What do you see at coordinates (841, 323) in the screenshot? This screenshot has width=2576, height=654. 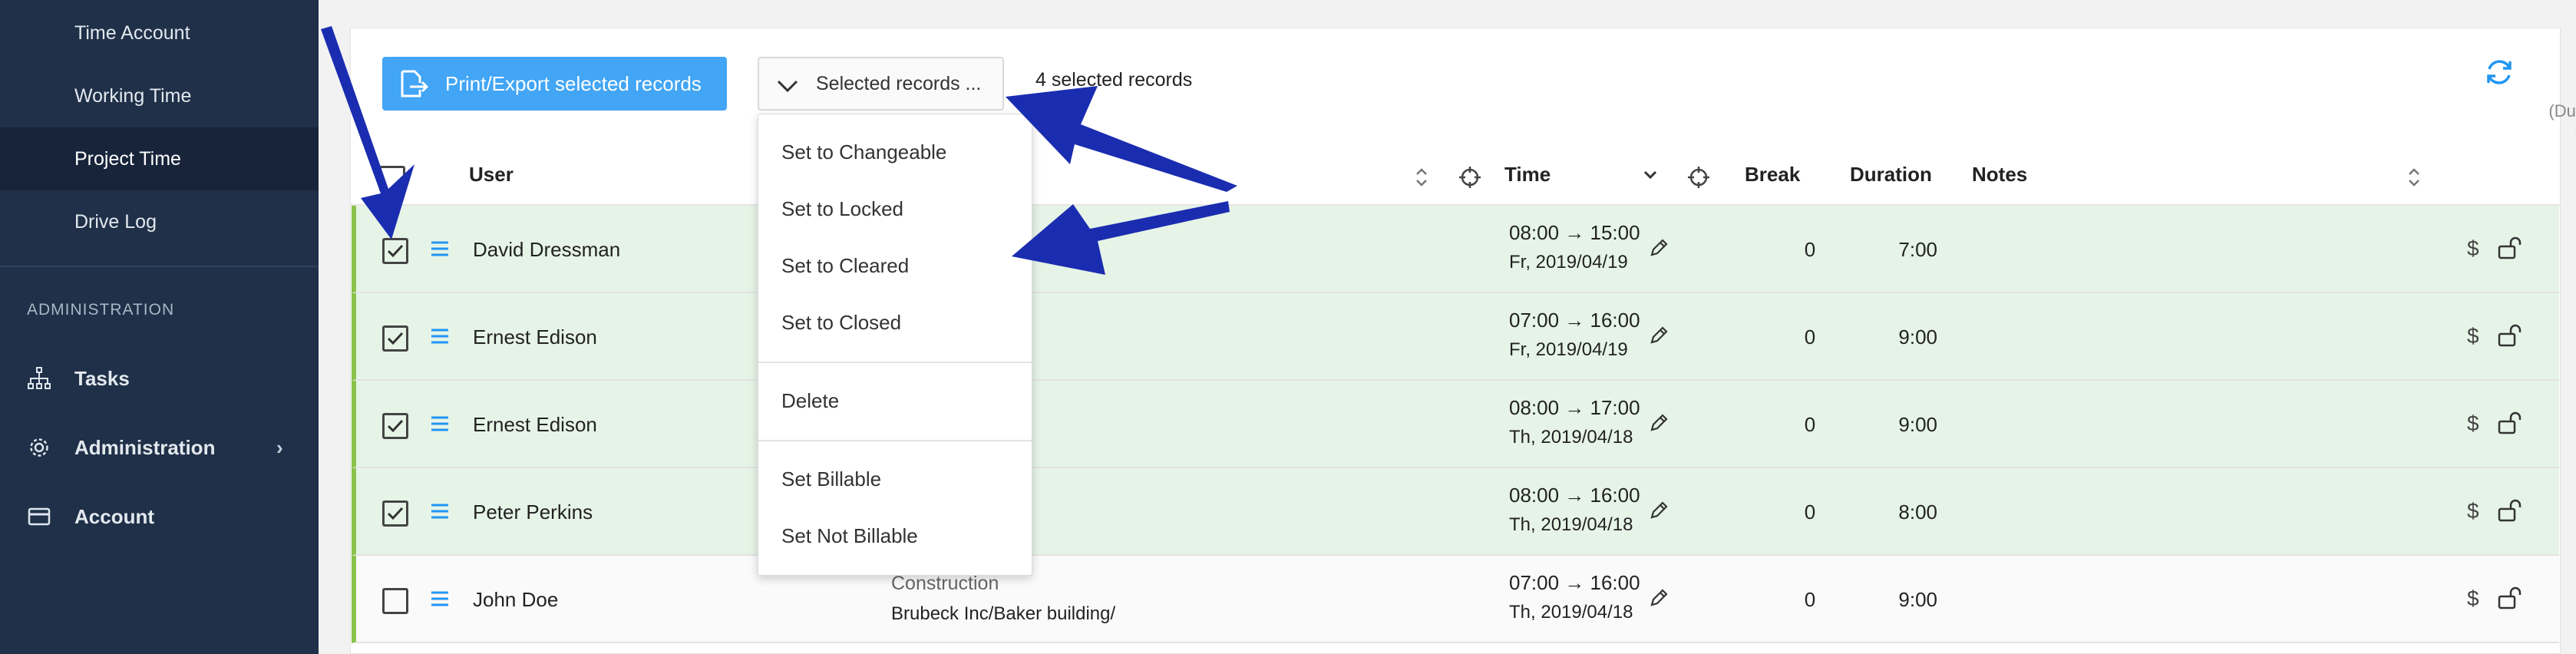 I see `menu-item-set-closed: Set to Closed` at bounding box center [841, 323].